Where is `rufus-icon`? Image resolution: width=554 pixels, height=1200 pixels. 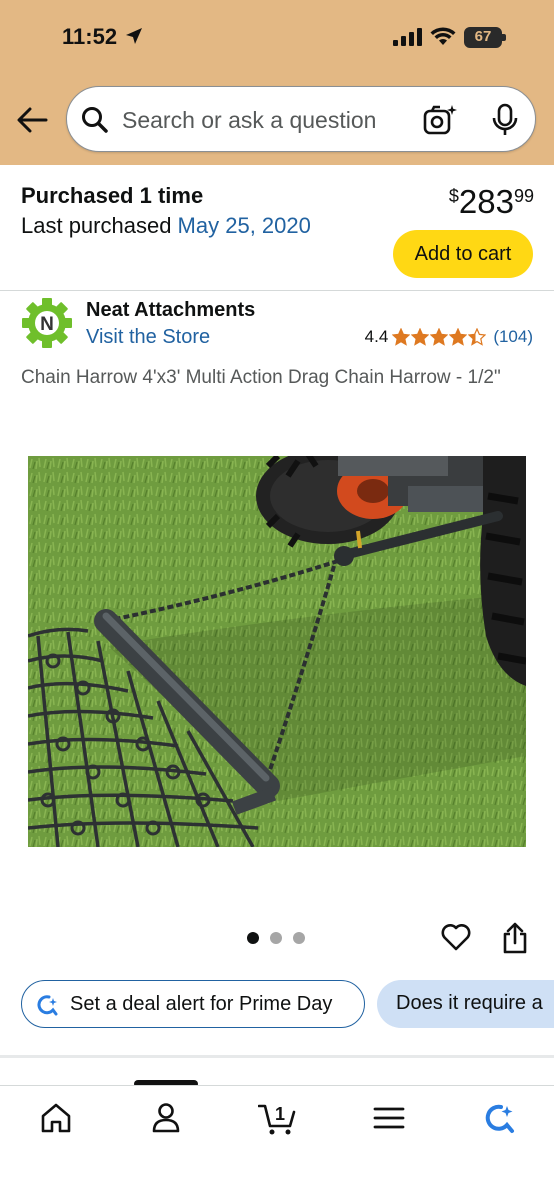 rufus-icon is located at coordinates (499, 1118).